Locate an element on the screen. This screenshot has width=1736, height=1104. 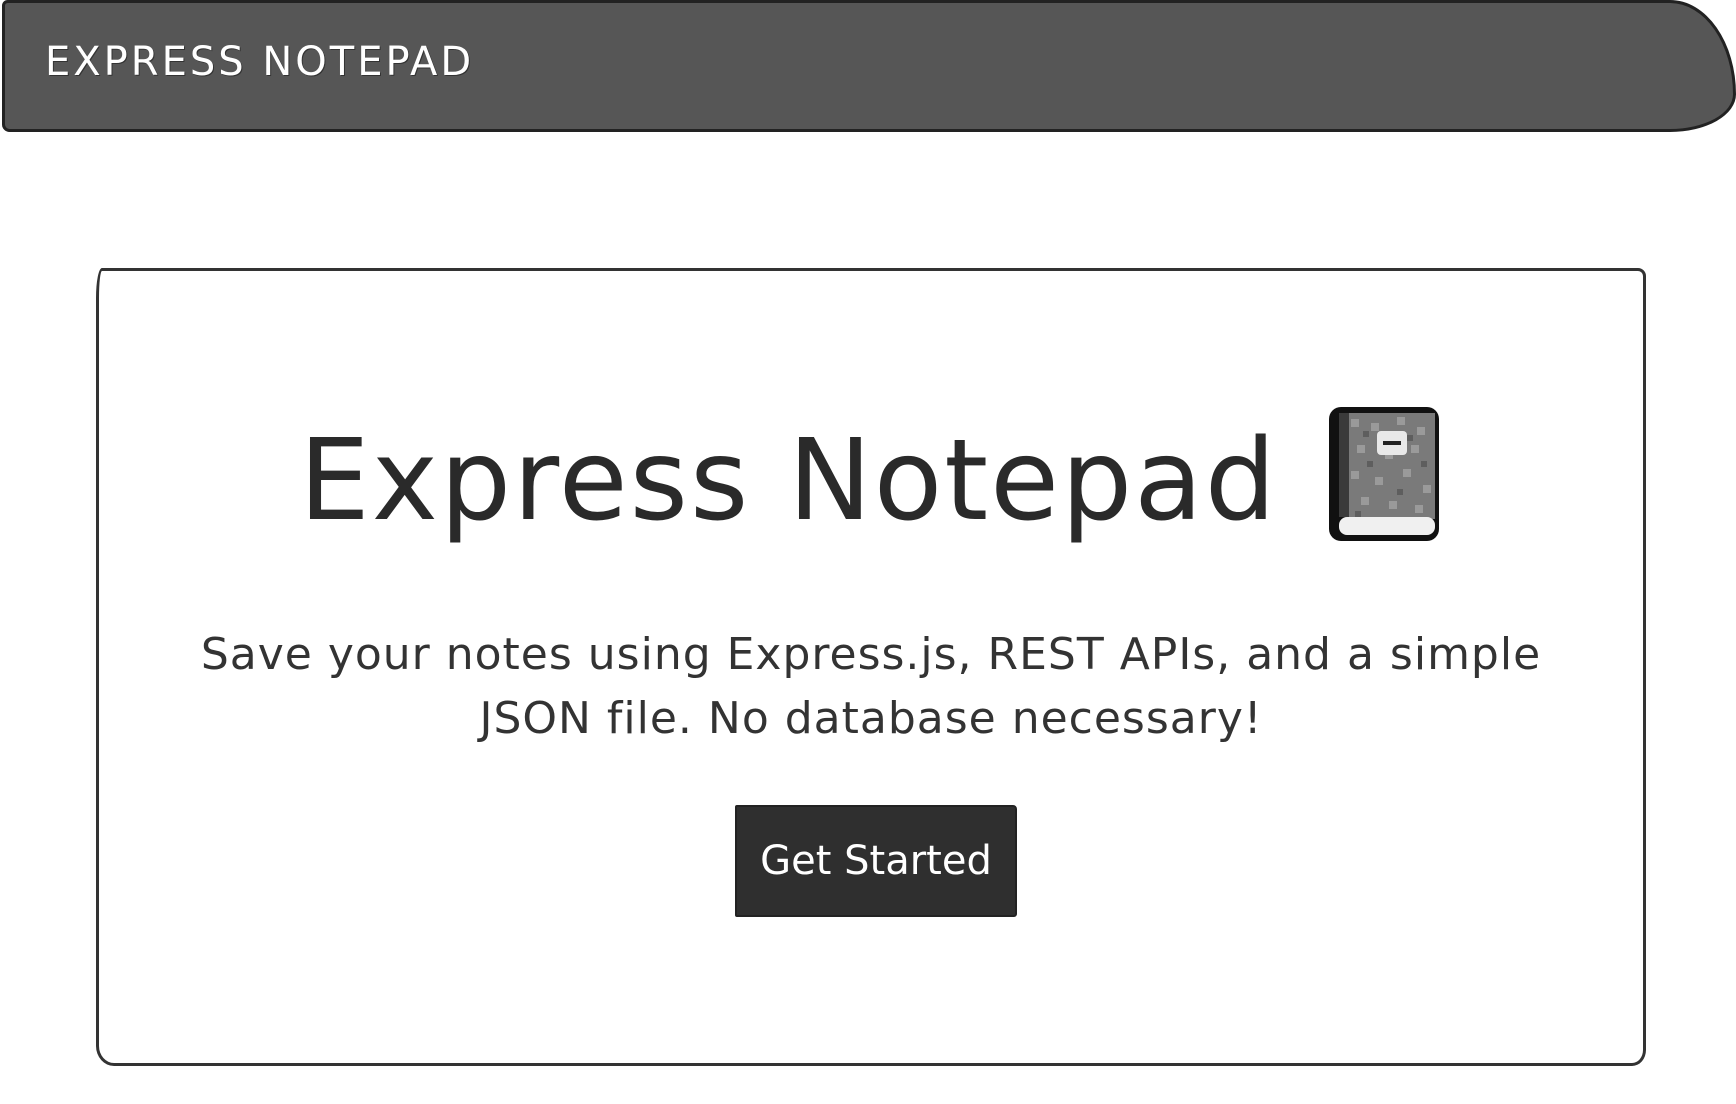
get-started-button: Get Started is located at coordinates (876, 861).